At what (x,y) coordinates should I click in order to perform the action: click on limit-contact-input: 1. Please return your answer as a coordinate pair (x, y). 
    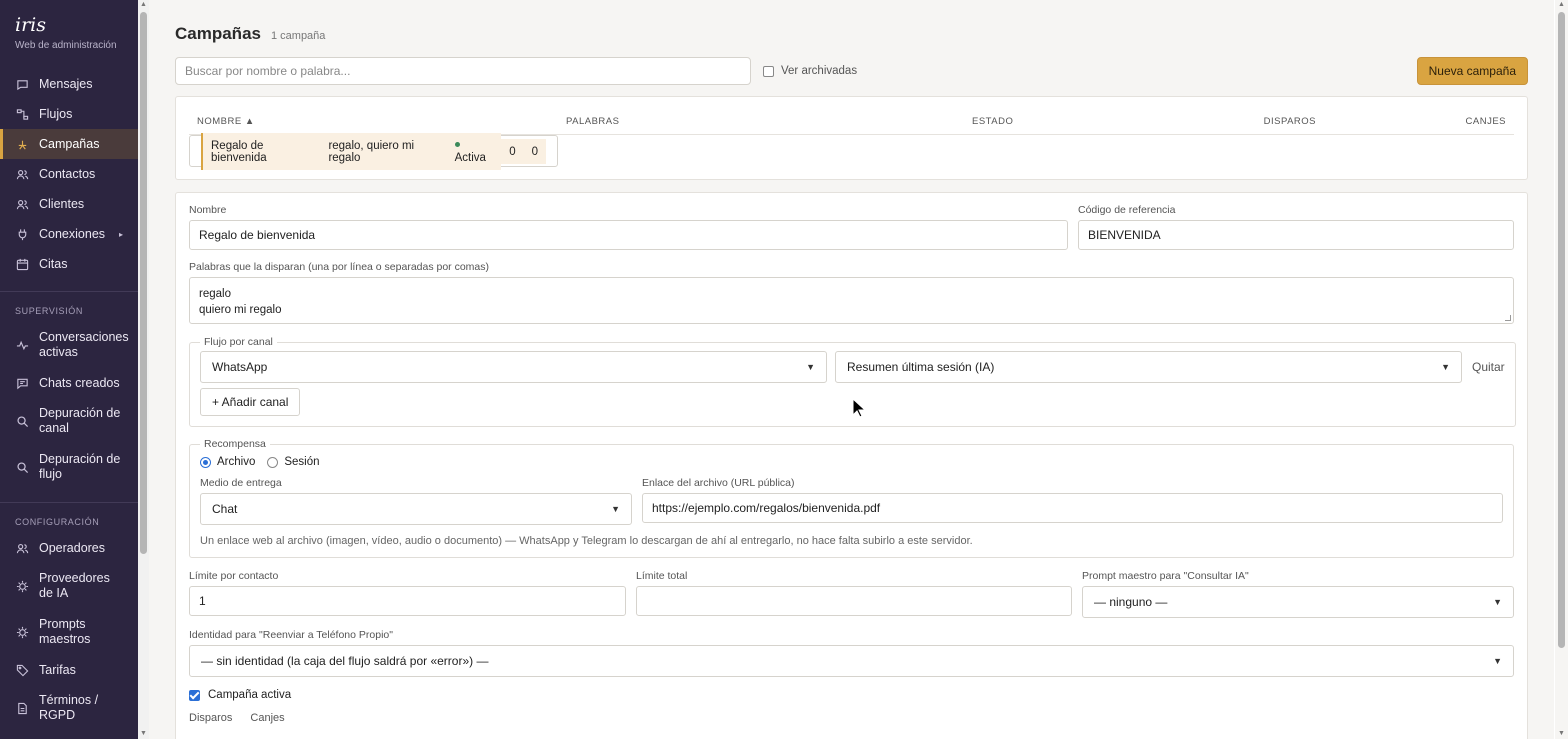
    Looking at the image, I should click on (407, 601).